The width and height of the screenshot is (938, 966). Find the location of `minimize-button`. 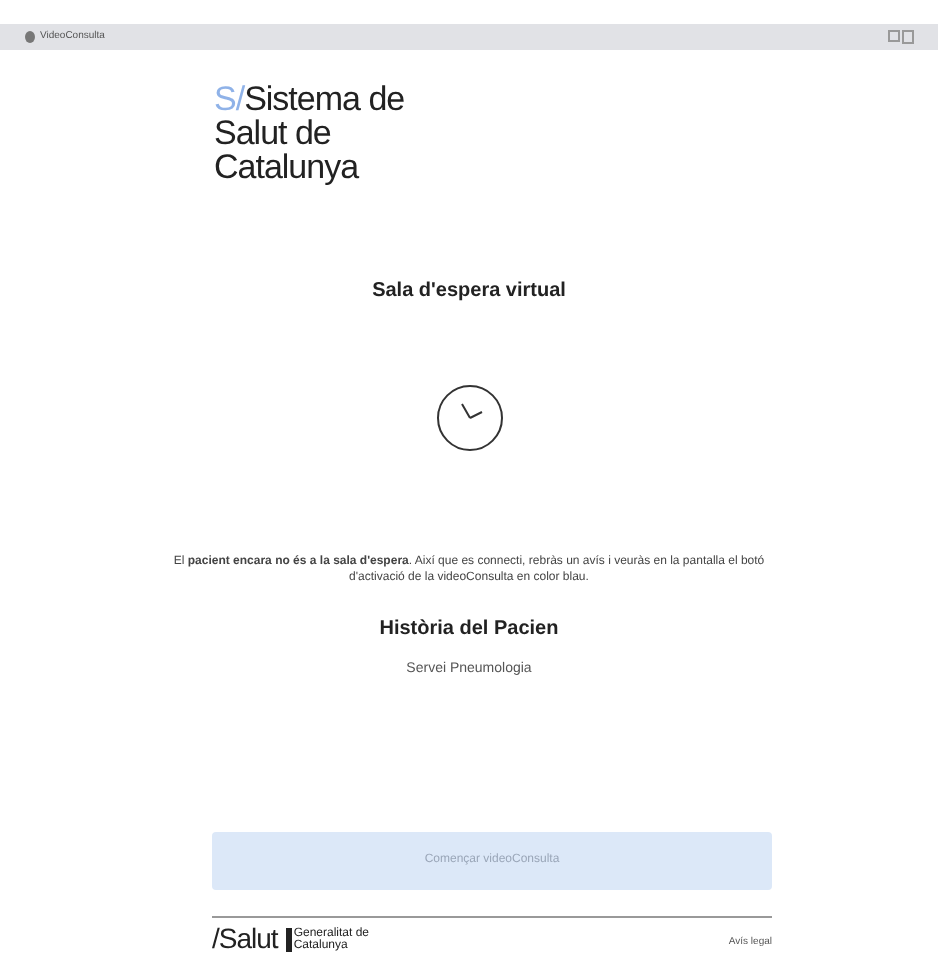

minimize-button is located at coordinates (894, 36).